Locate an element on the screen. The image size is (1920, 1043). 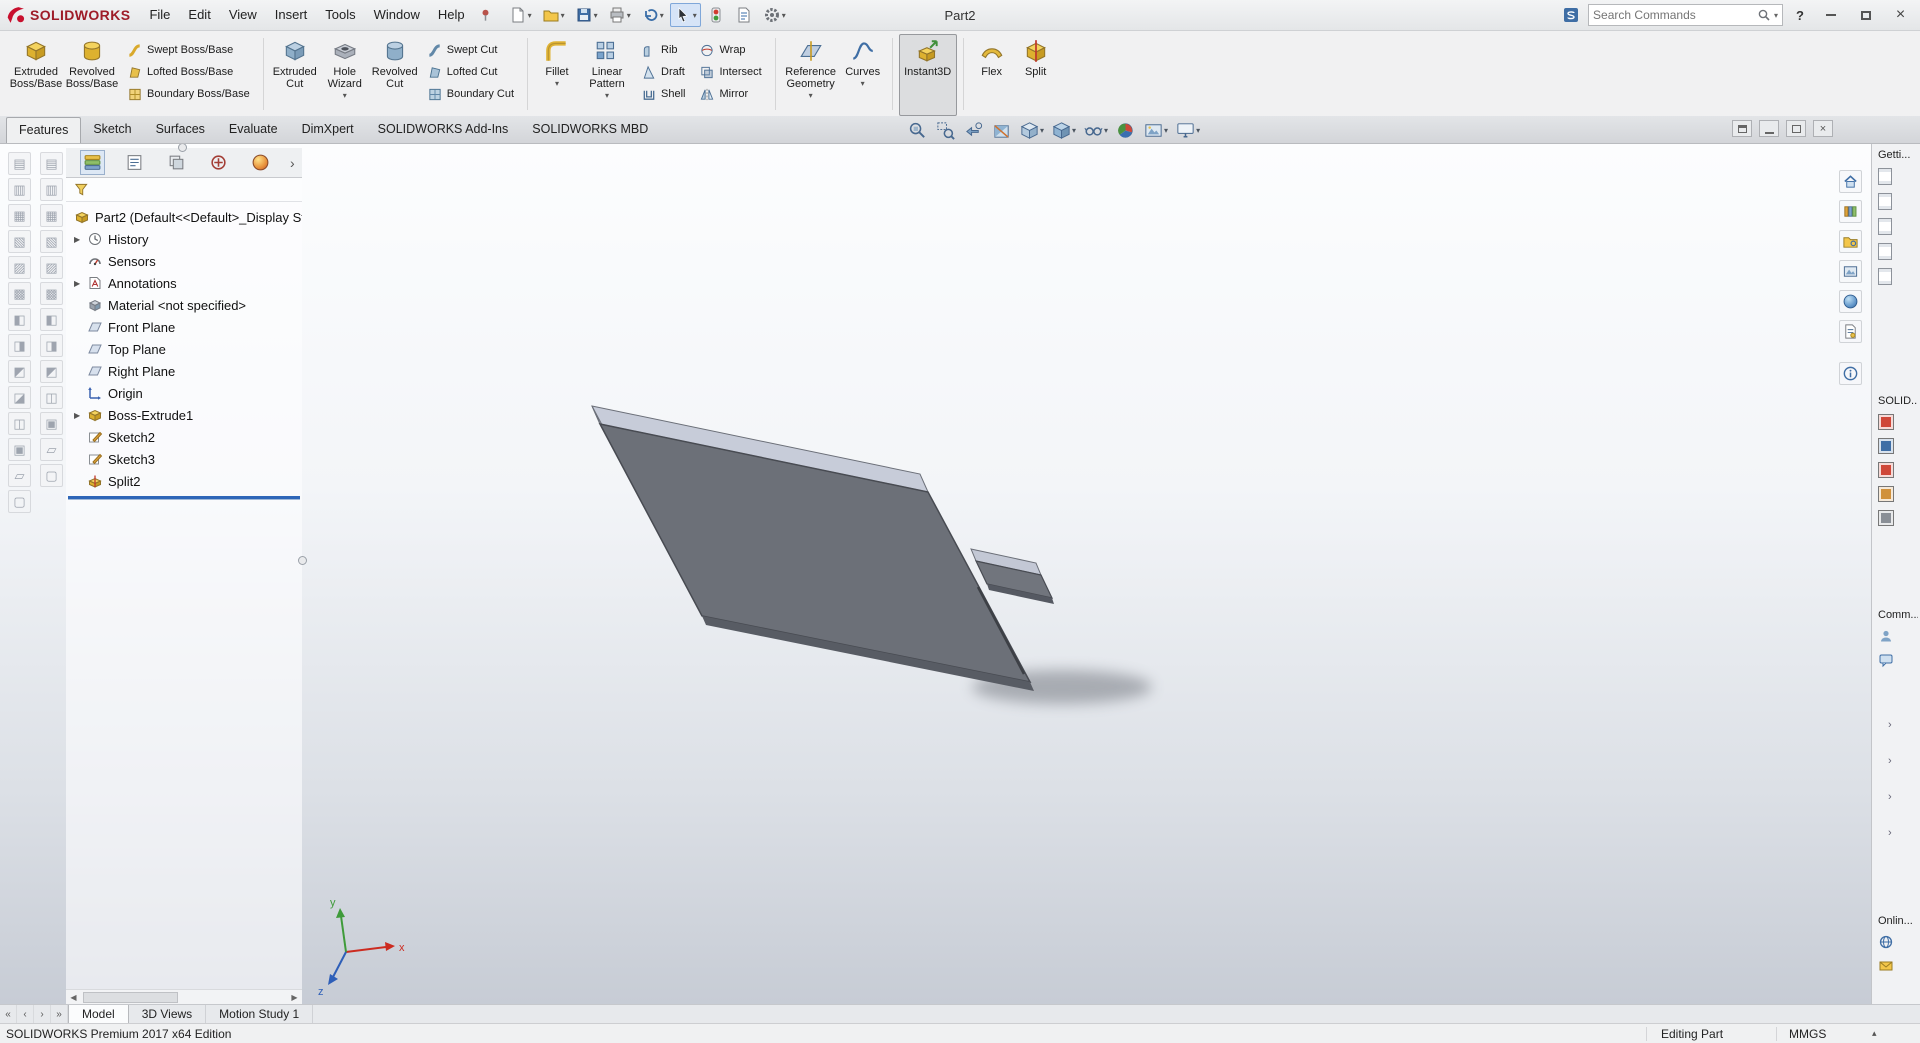
tree-item-split2: Split2 is located at coordinates (184, 481).